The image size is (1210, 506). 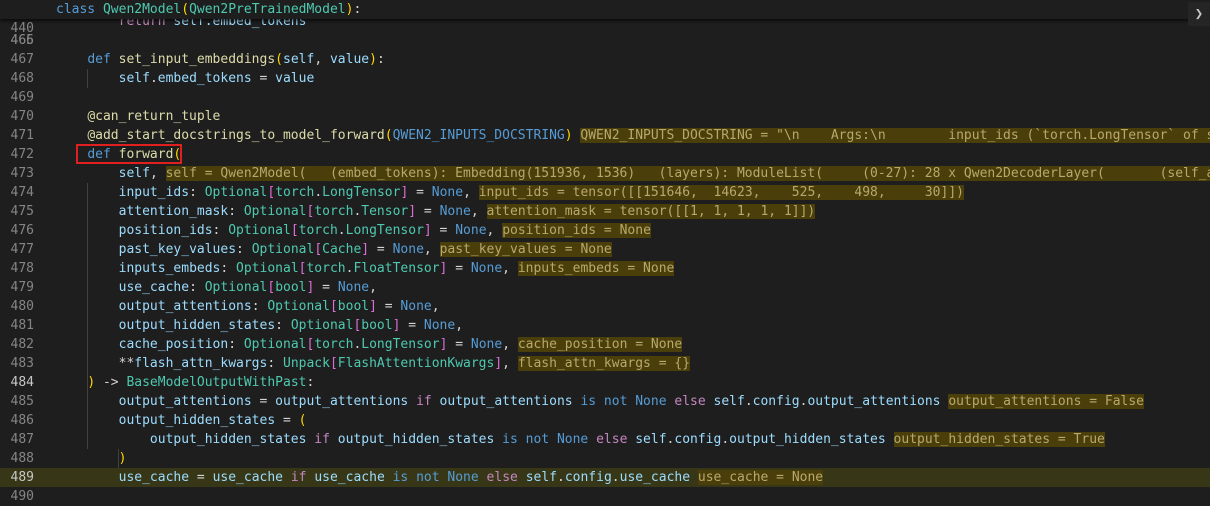 What do you see at coordinates (525, 249) in the screenshot?
I see `inline-debug-value: past_key_values = None` at bounding box center [525, 249].